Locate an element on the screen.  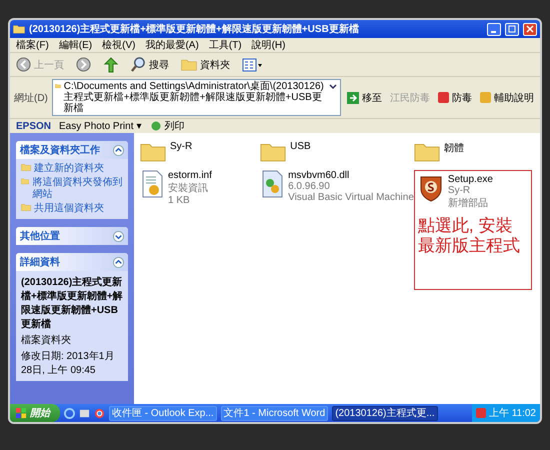
file-item: Setup.exe Sy-R 新增部品 is located at coordinates (473, 192).